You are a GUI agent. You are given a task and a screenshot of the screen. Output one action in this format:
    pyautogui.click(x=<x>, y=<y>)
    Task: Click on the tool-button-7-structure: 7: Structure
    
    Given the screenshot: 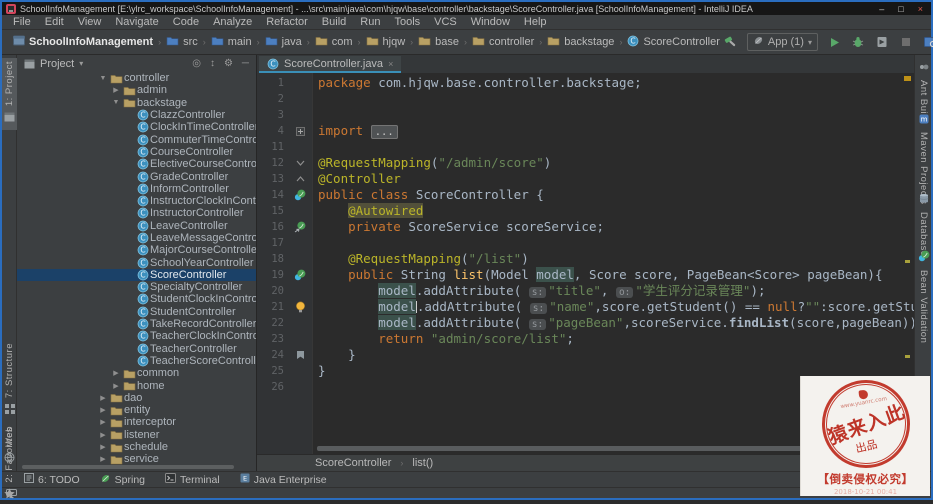 What is the action you would take?
    pyautogui.click(x=9, y=381)
    